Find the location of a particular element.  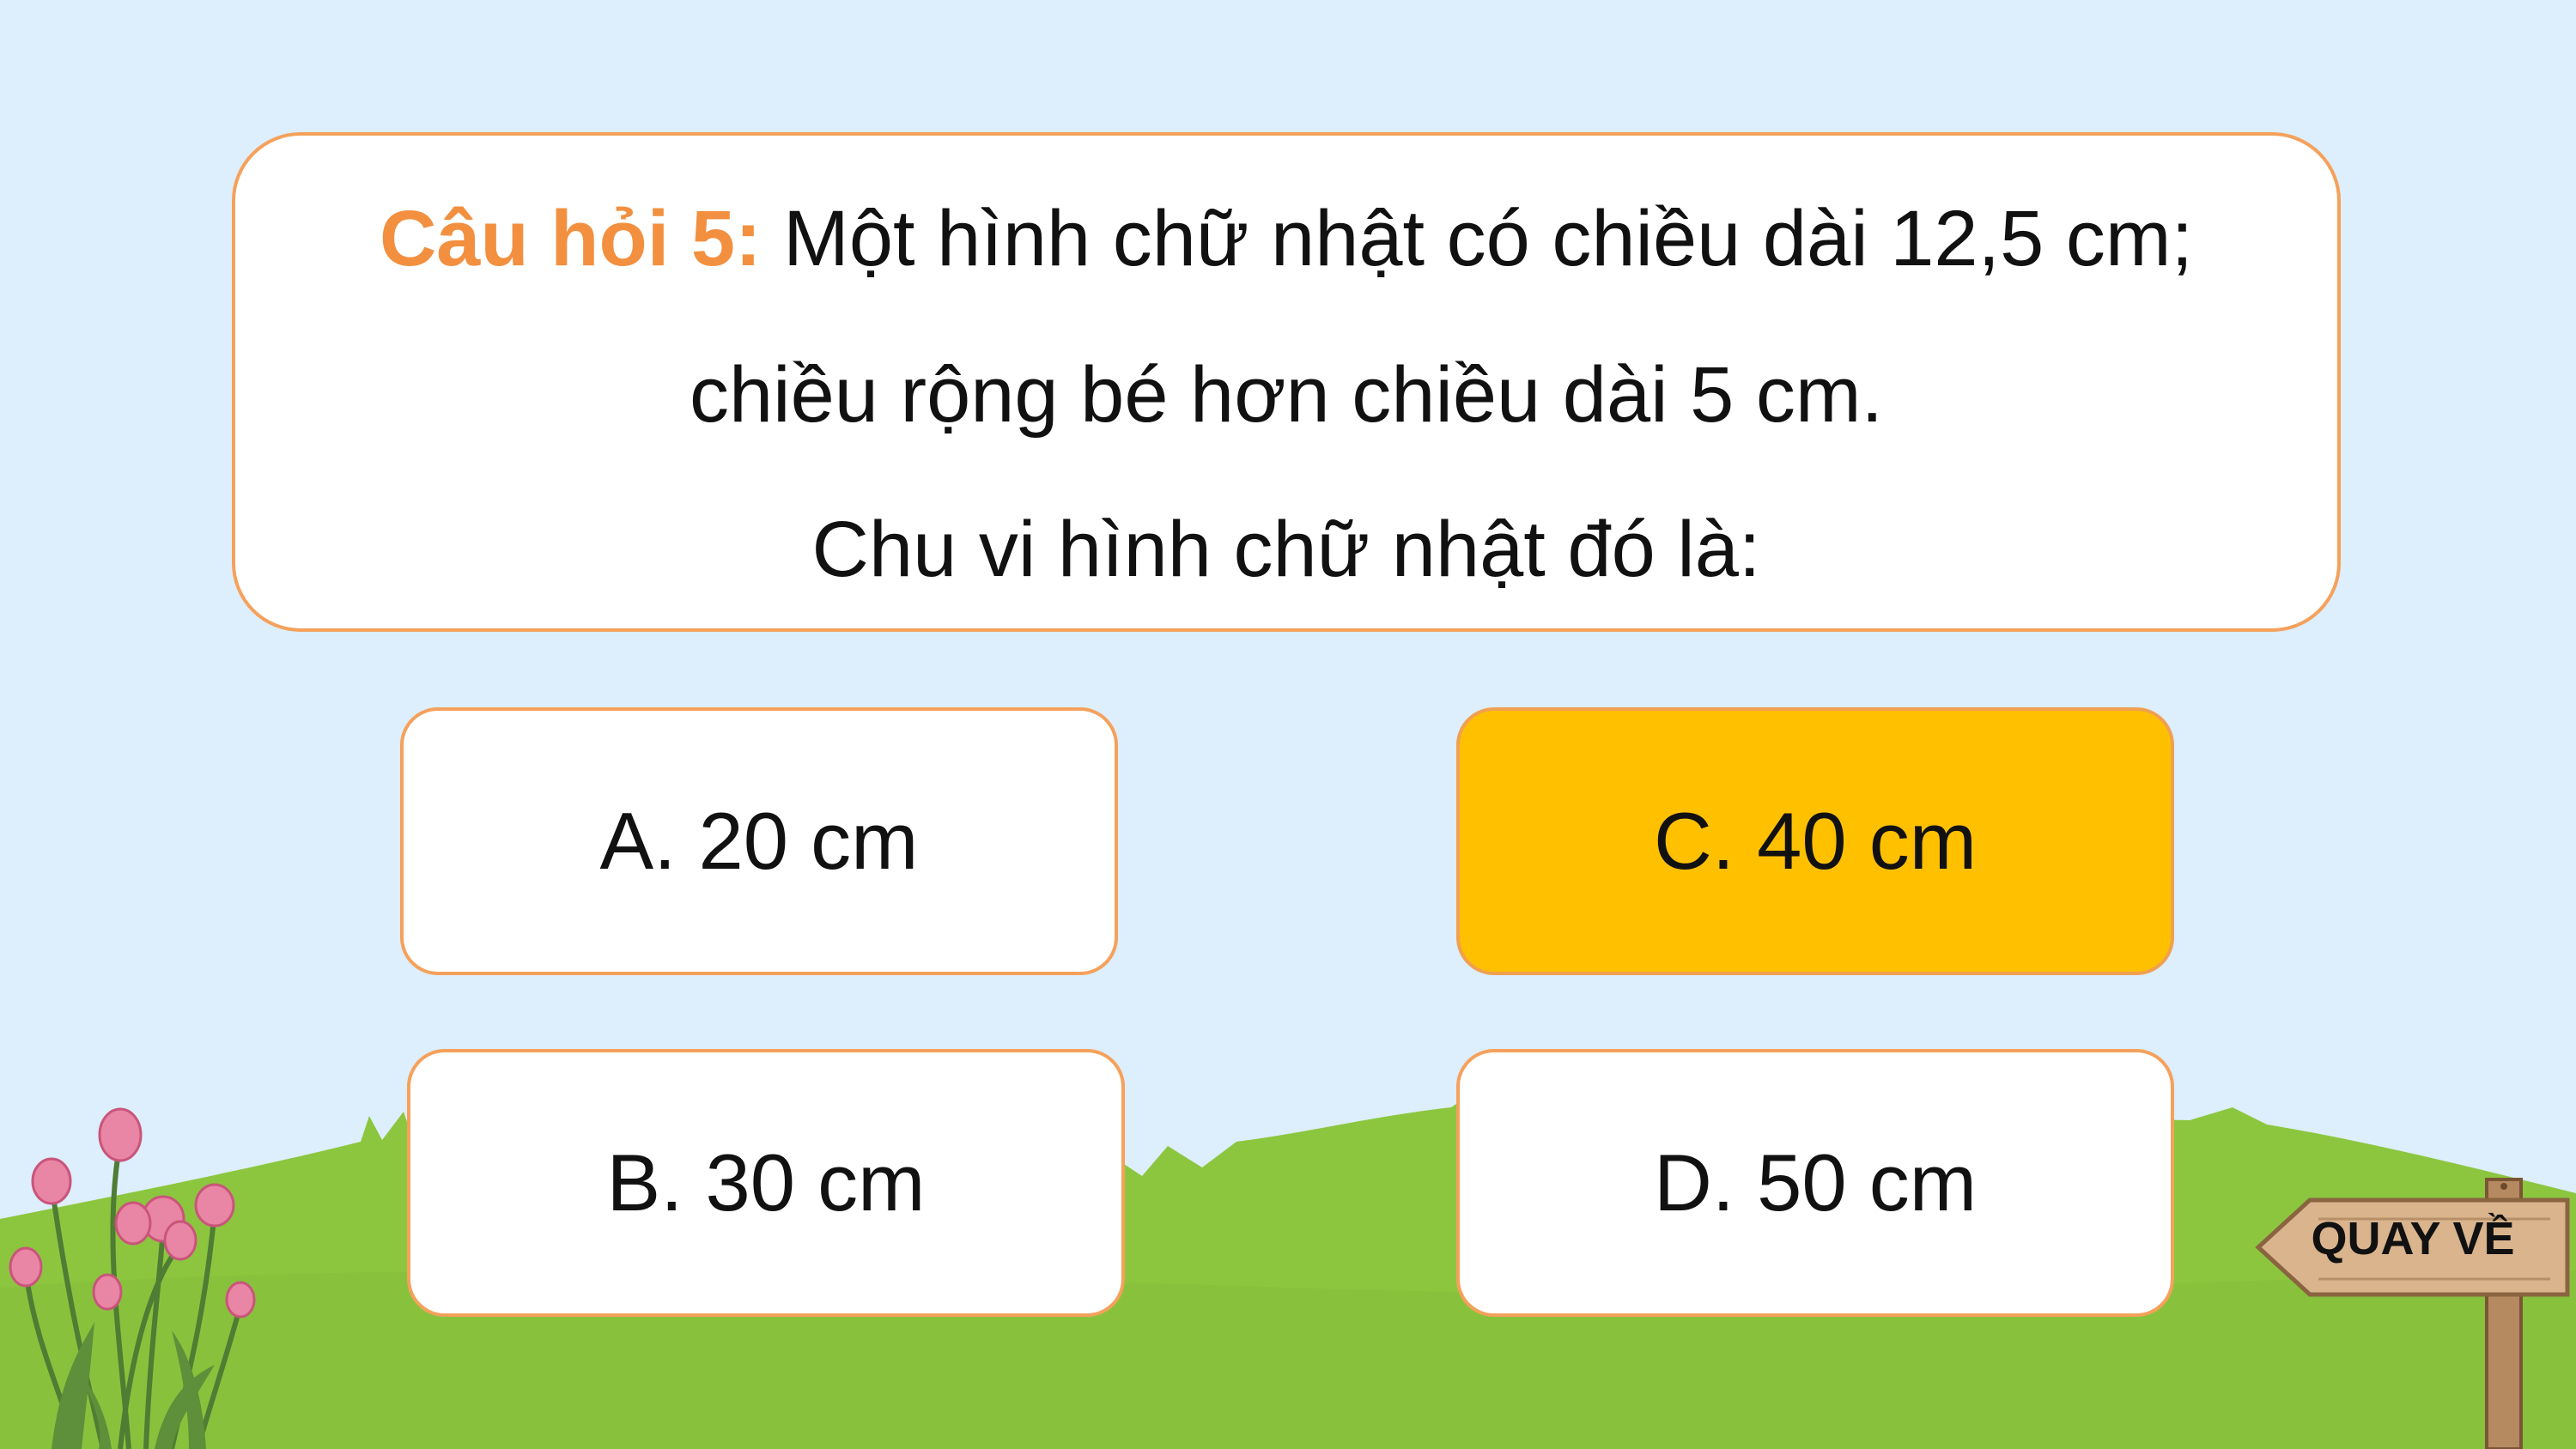

answer-b-button: B. 30 cm is located at coordinates (766, 1183).